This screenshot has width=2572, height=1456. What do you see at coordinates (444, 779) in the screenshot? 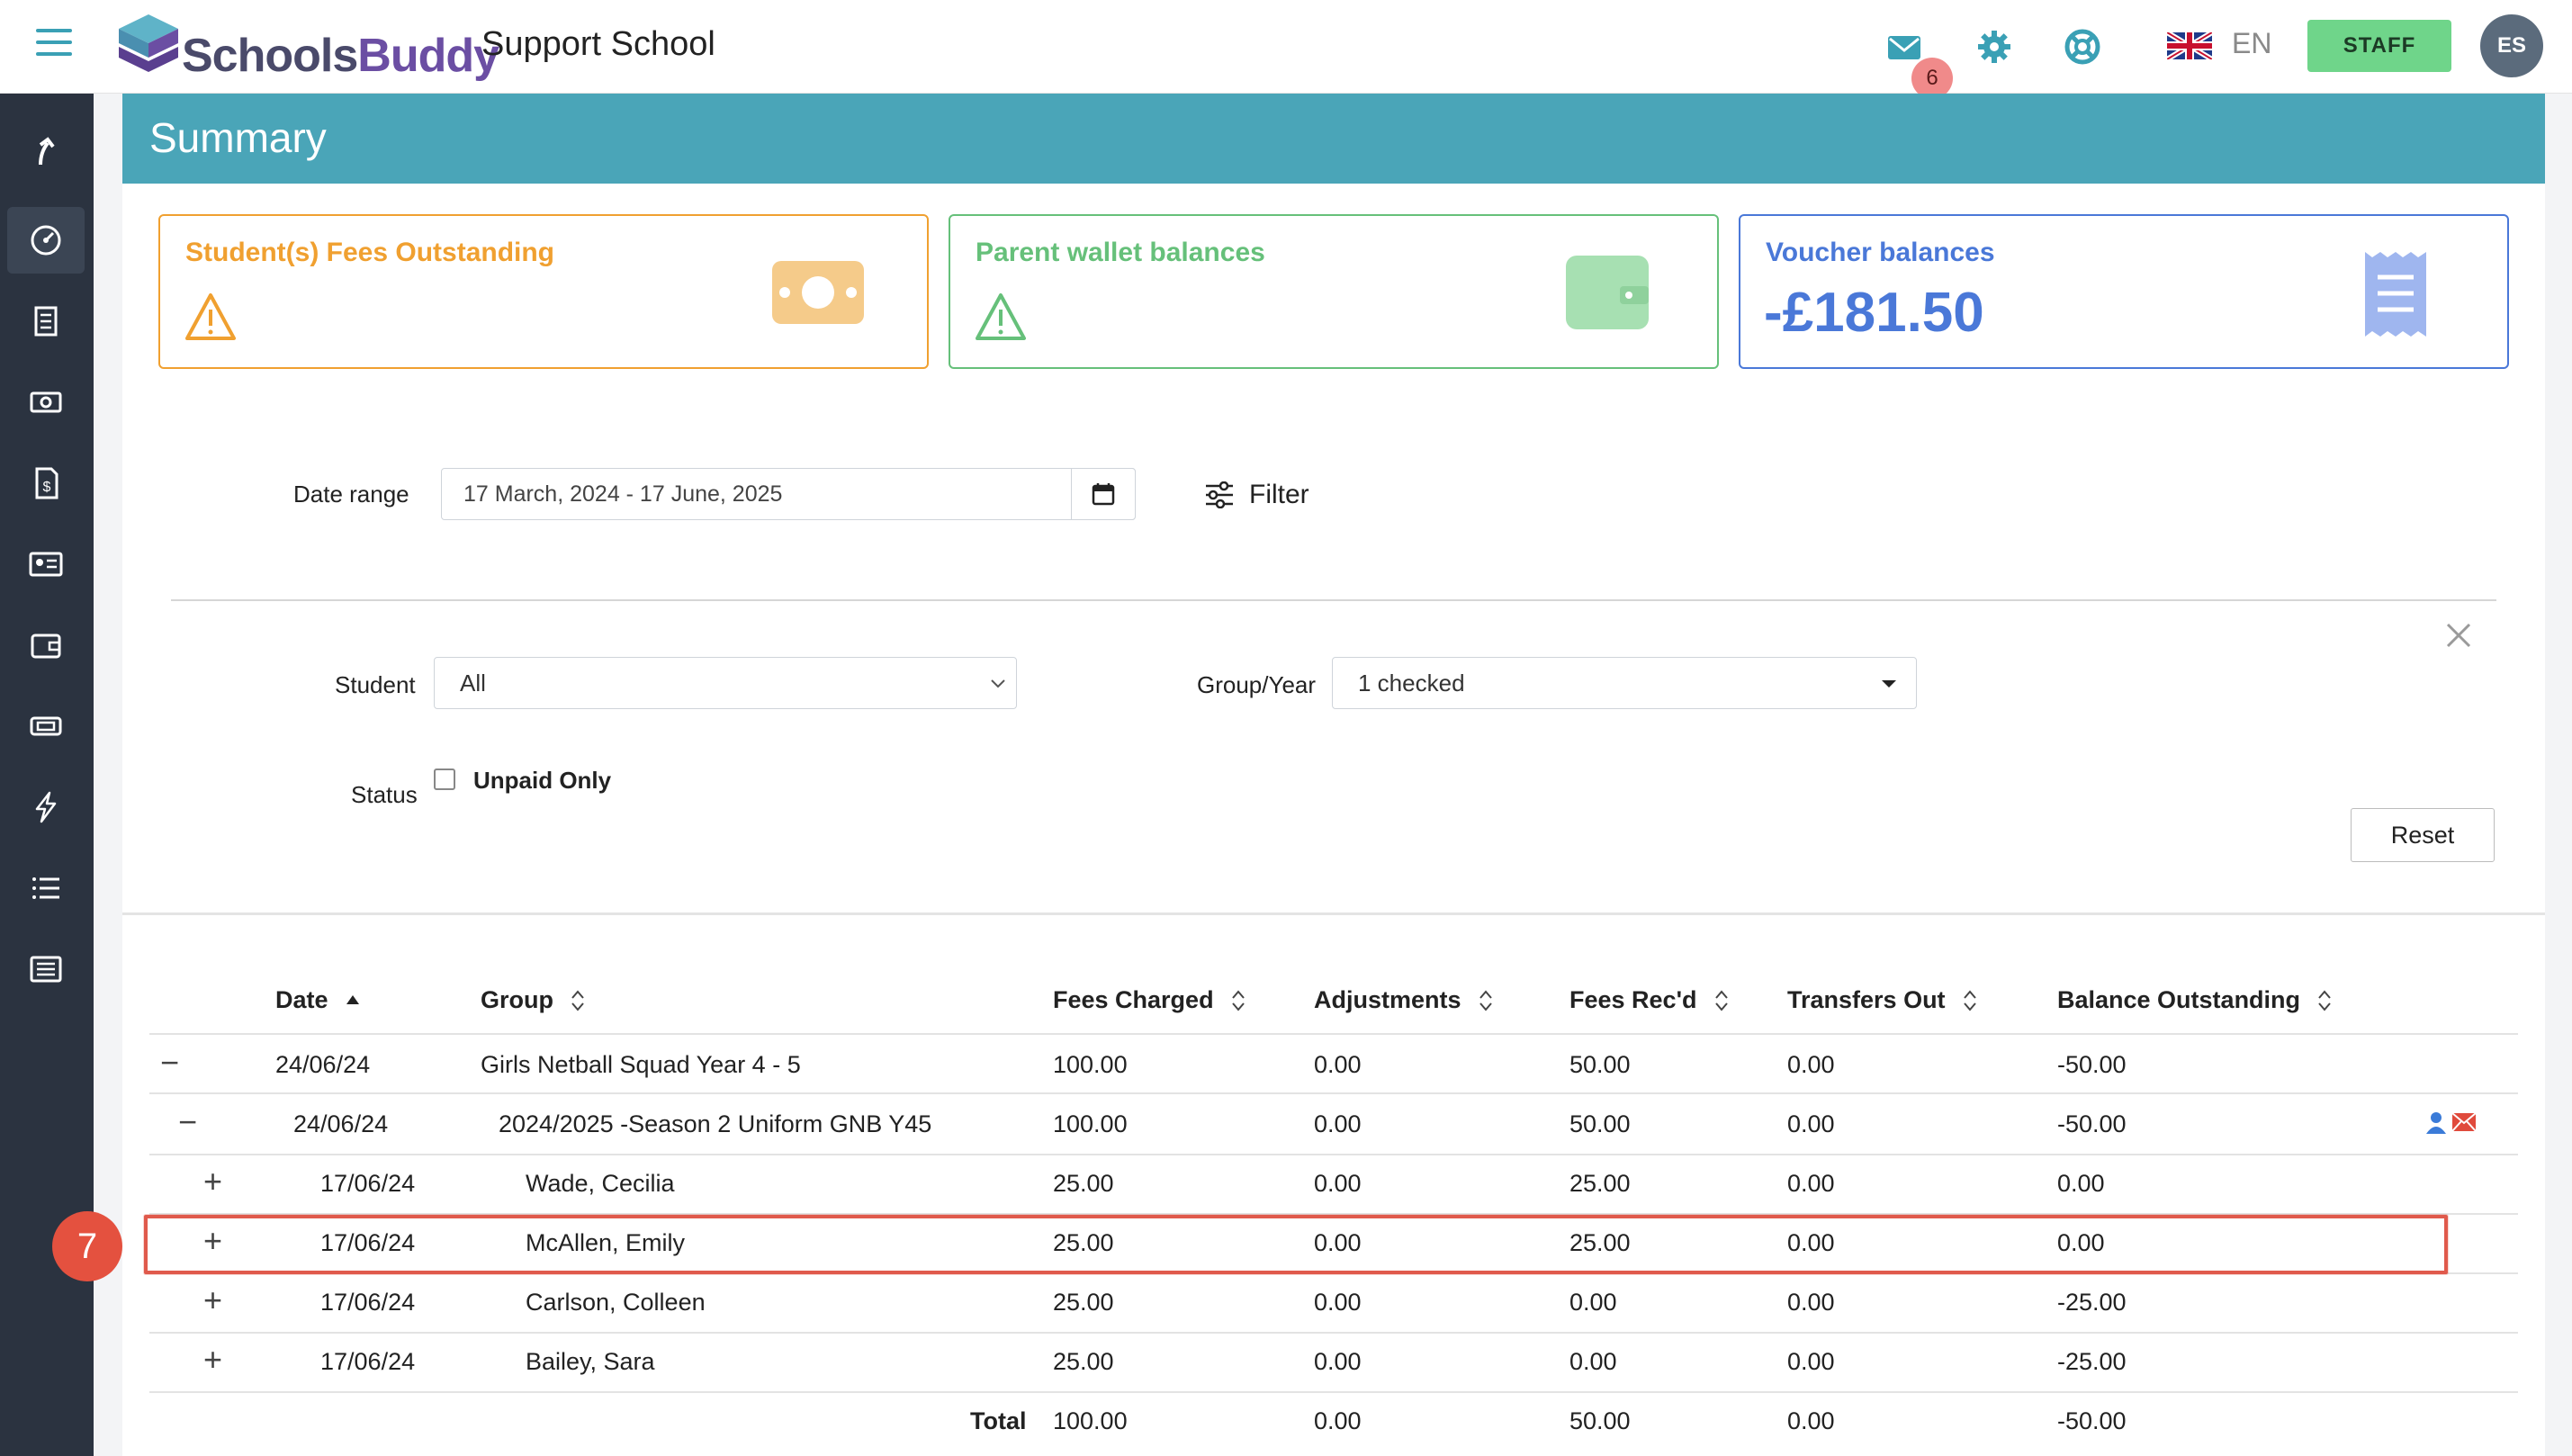
I see `unpaid-only-checkbox` at bounding box center [444, 779].